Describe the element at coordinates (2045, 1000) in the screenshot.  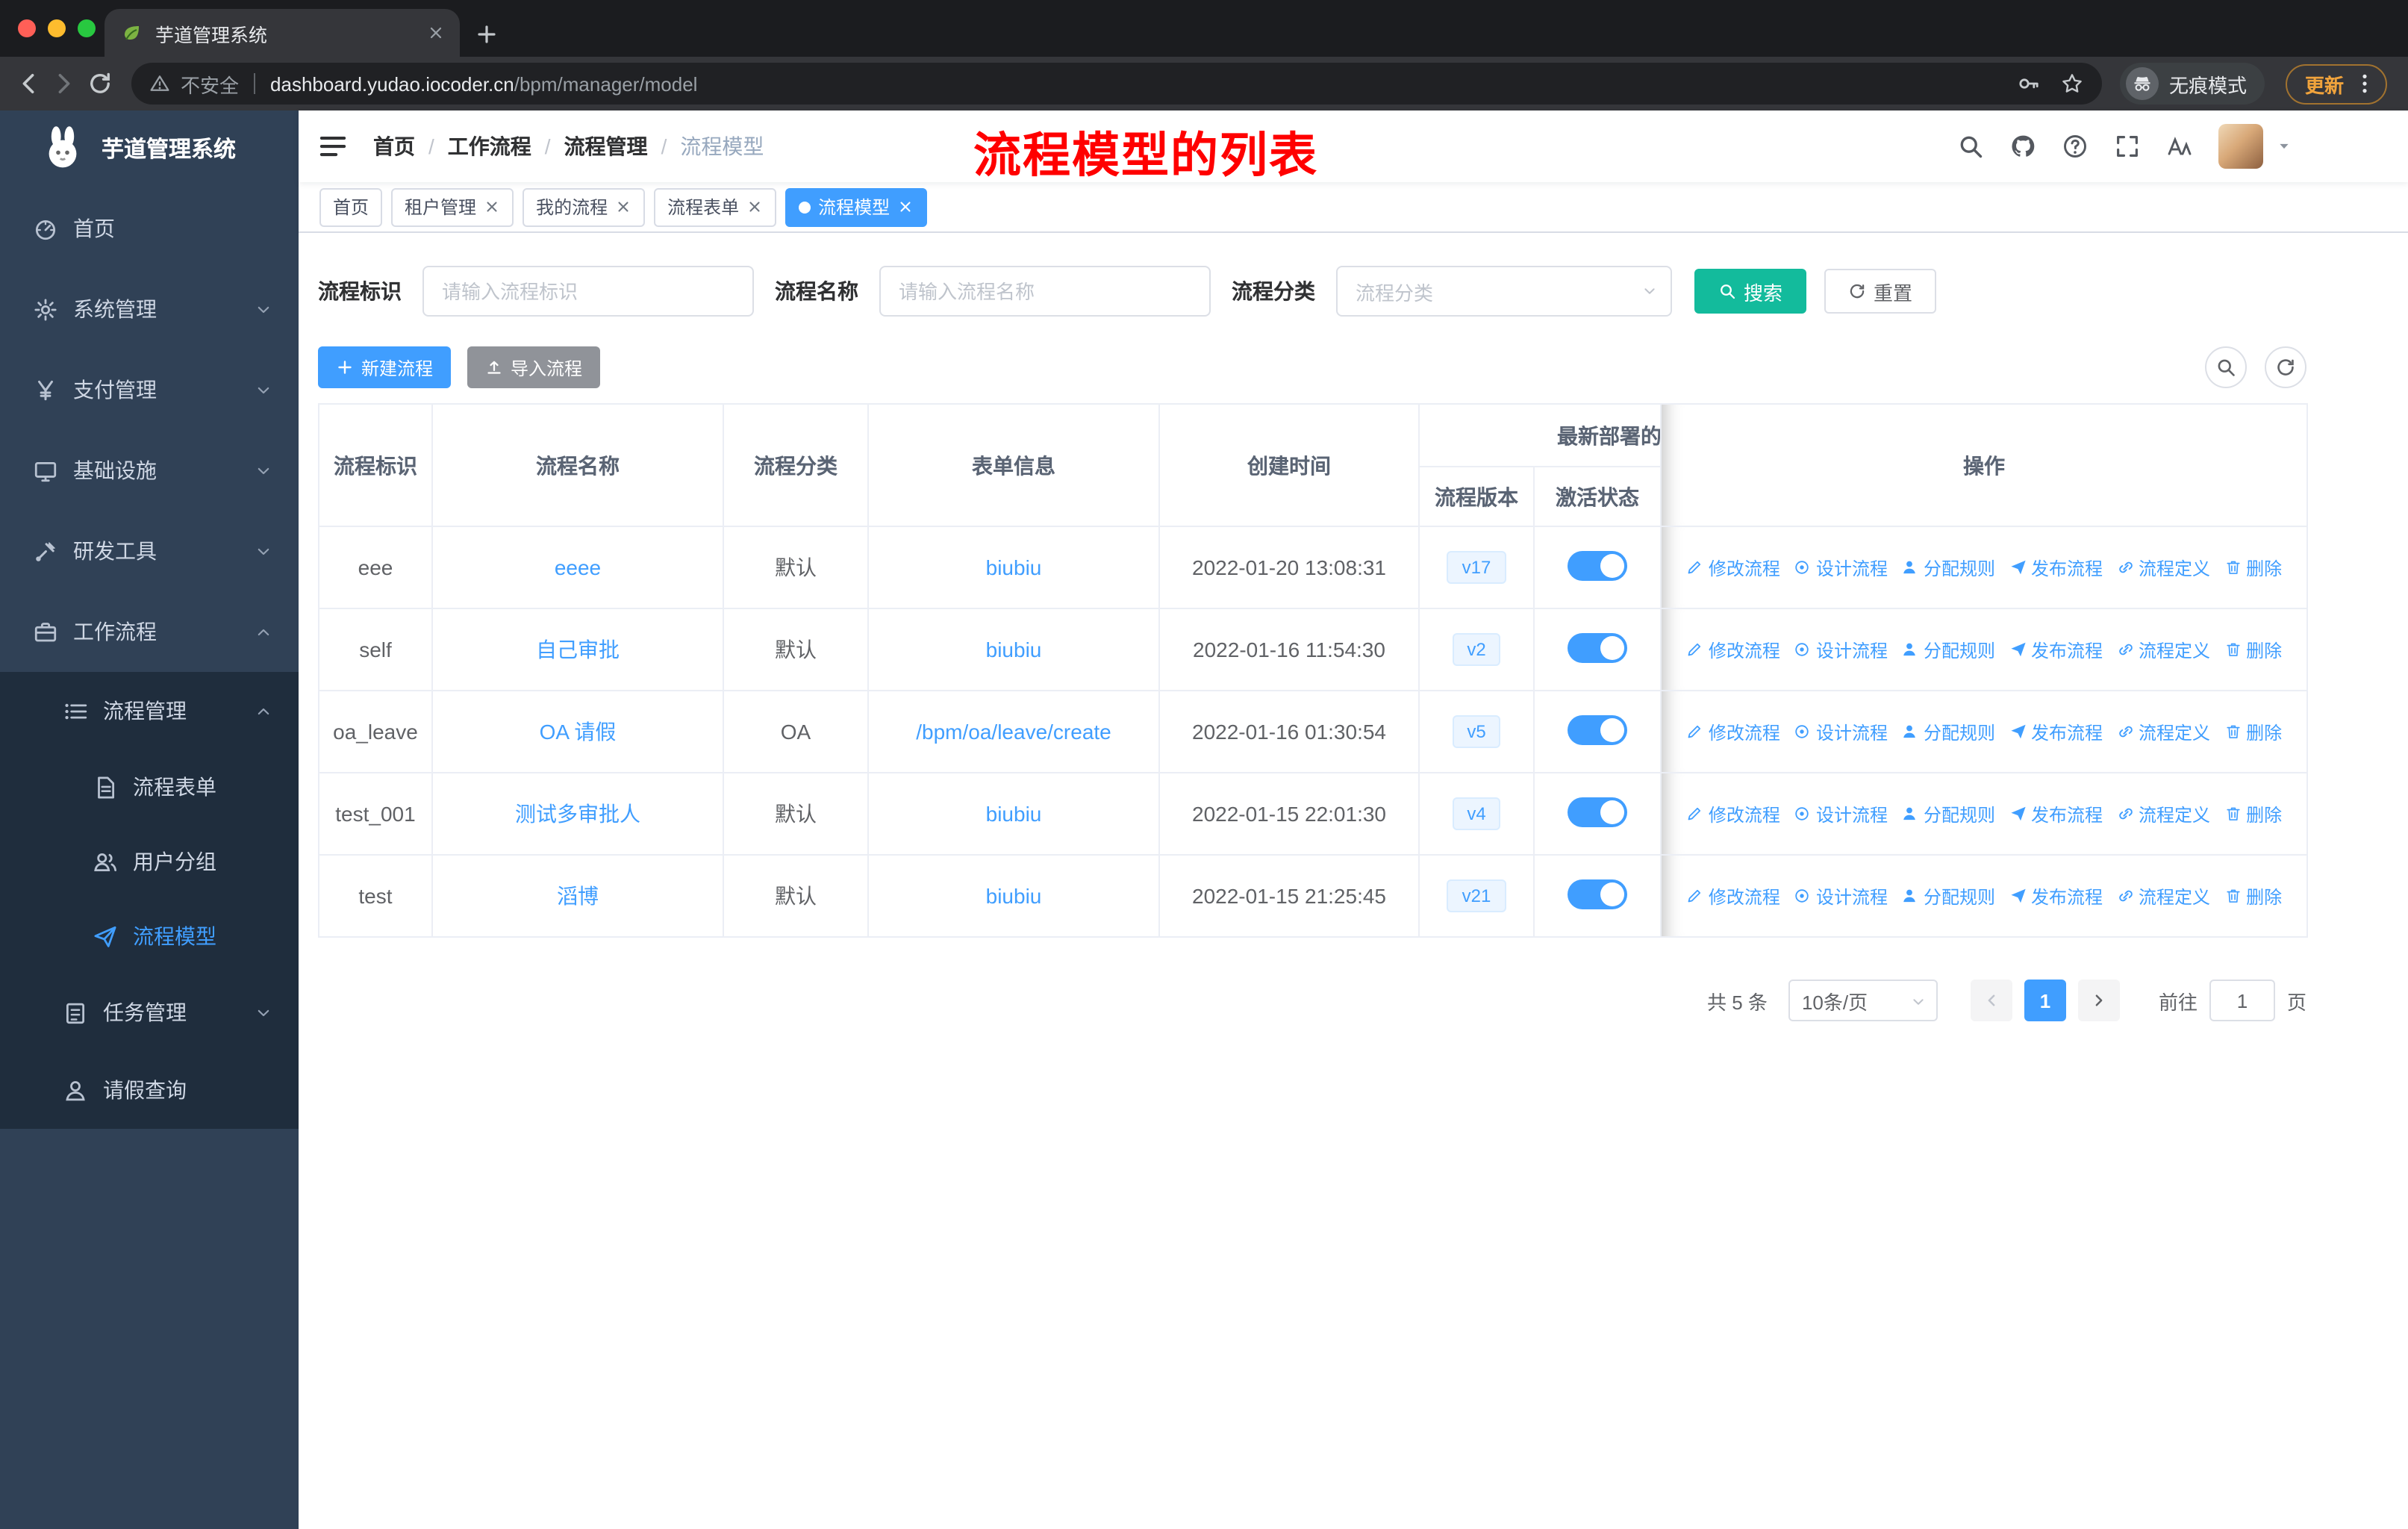
I see `current-page-button: 1` at that location.